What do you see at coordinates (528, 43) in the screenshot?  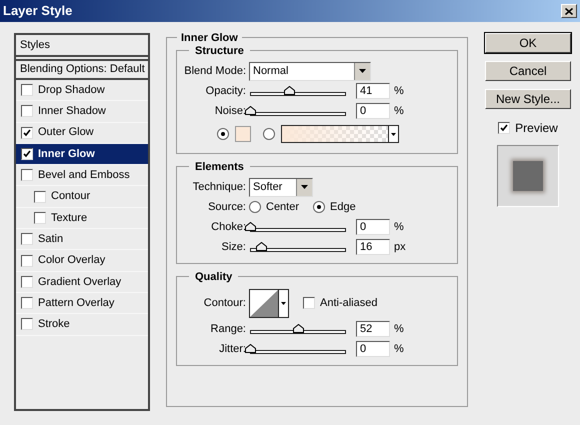 I see `dialog-button: OK` at bounding box center [528, 43].